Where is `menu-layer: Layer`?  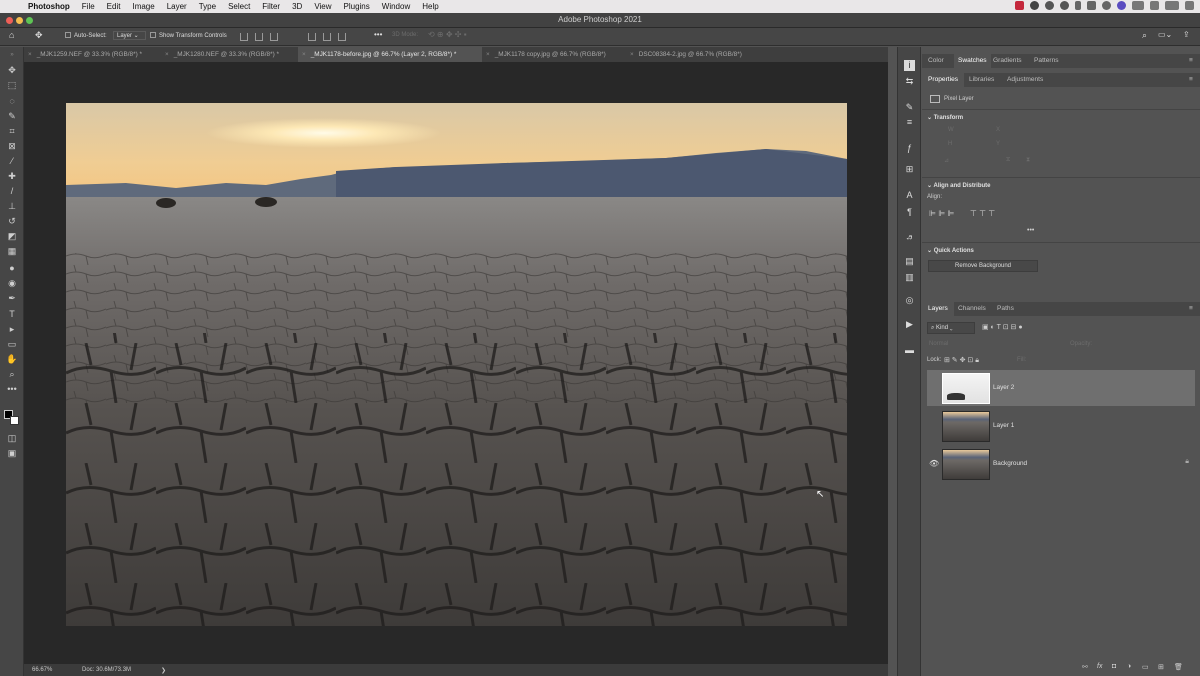
menu-layer: Layer is located at coordinates (177, 6).